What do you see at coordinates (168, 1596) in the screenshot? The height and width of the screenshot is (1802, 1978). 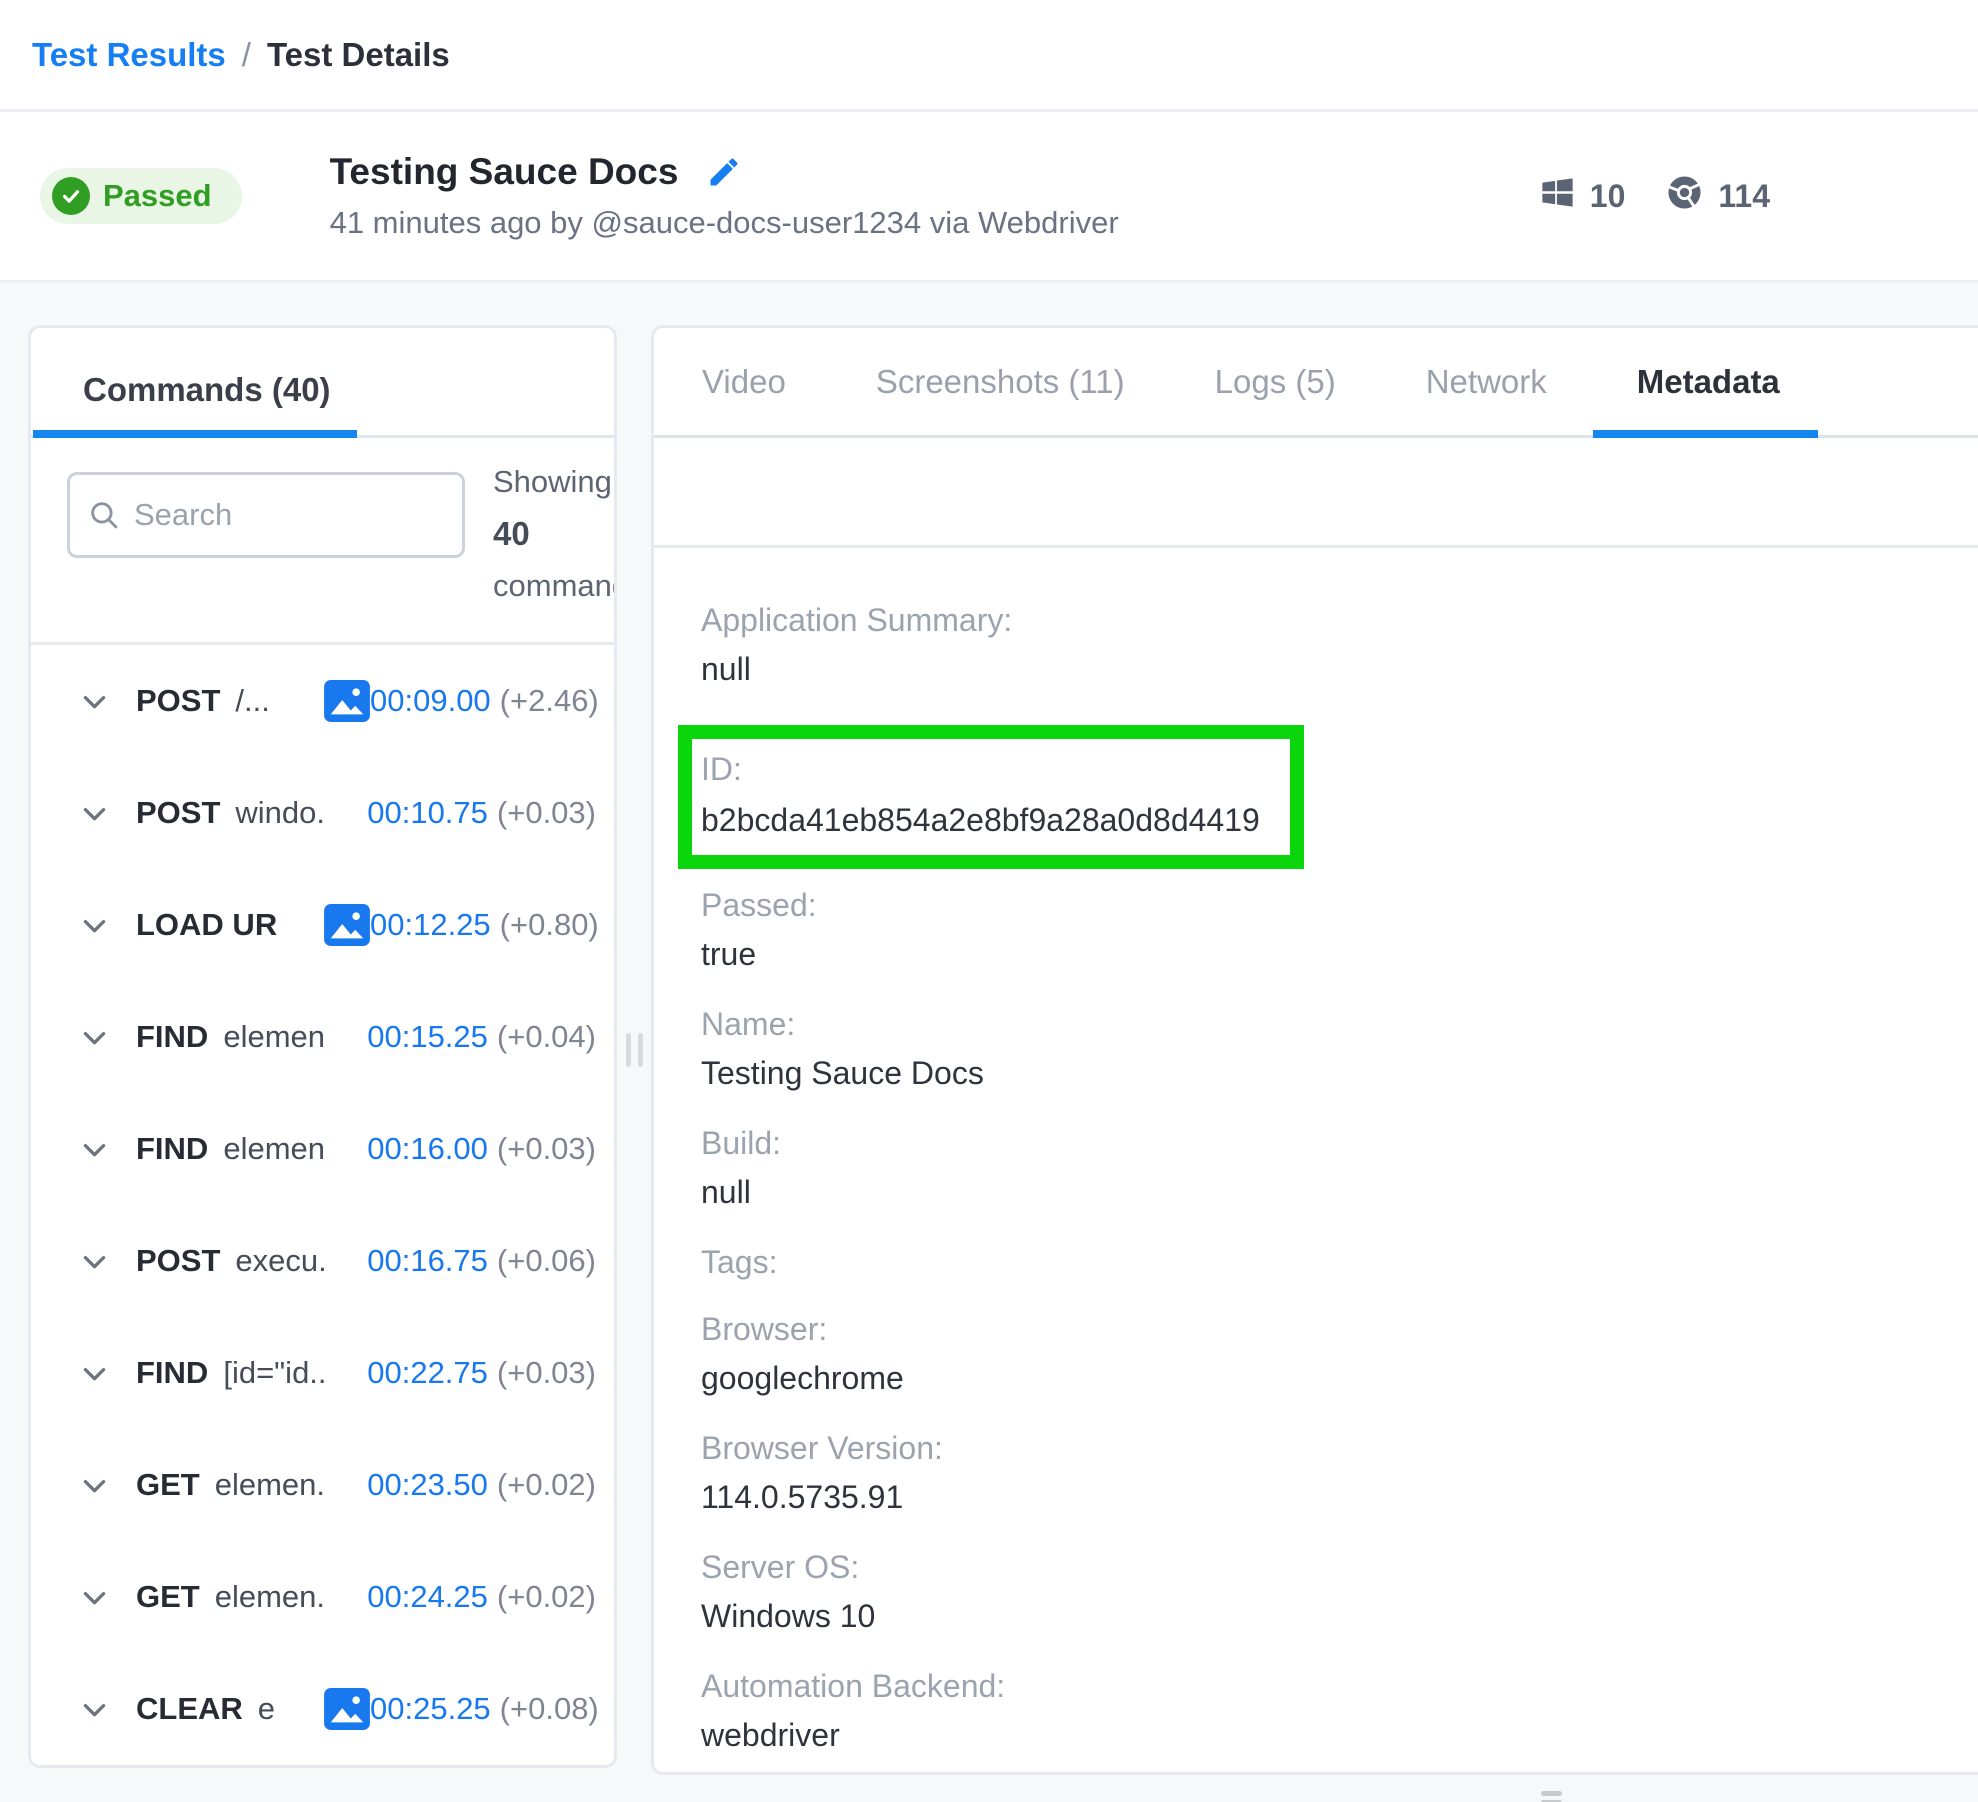 I see `command-method: GET` at bounding box center [168, 1596].